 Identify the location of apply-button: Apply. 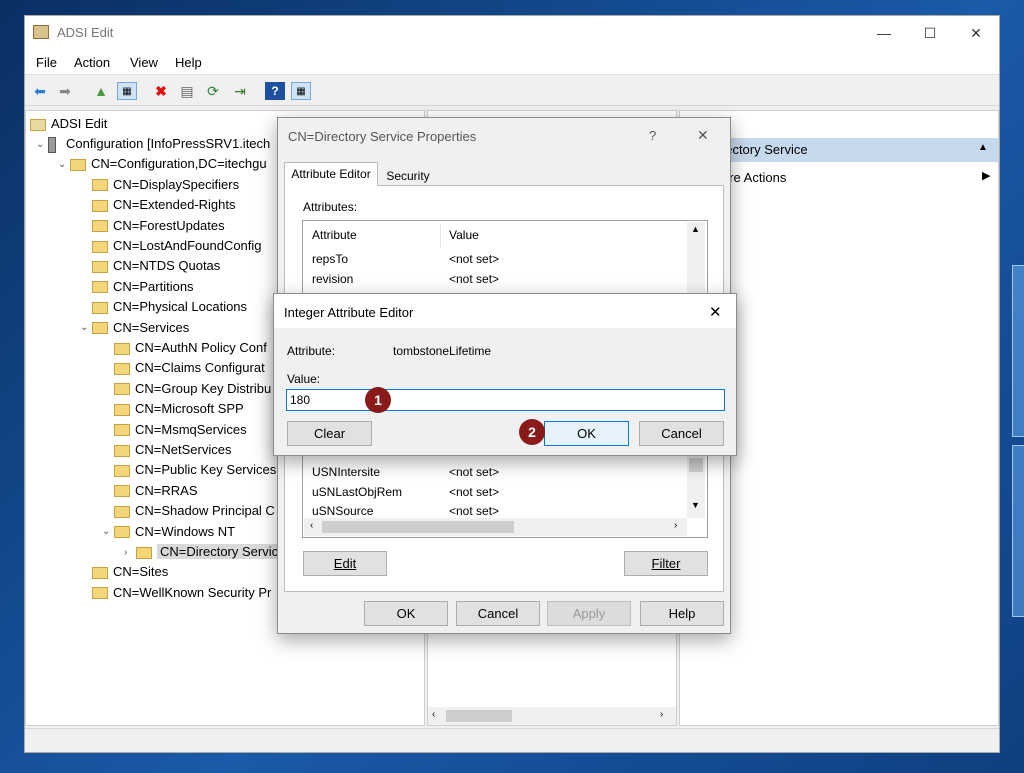
(589, 613).